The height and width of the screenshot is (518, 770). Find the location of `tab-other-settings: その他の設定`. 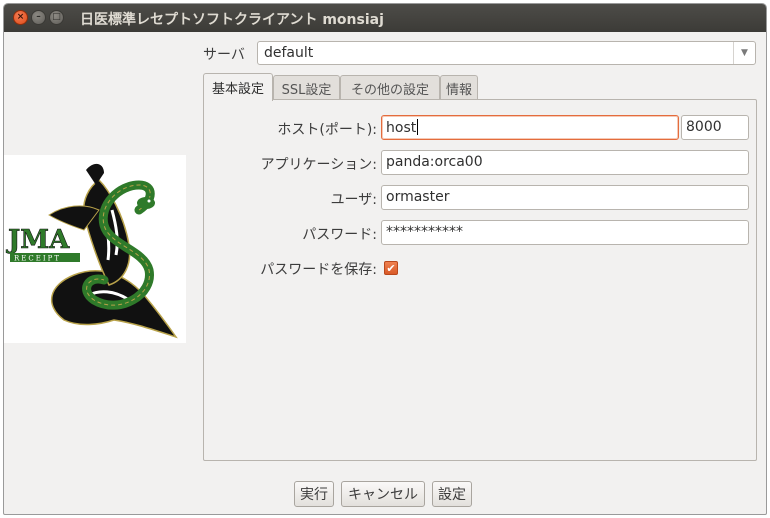

tab-other-settings: その他の設定 is located at coordinates (390, 87).